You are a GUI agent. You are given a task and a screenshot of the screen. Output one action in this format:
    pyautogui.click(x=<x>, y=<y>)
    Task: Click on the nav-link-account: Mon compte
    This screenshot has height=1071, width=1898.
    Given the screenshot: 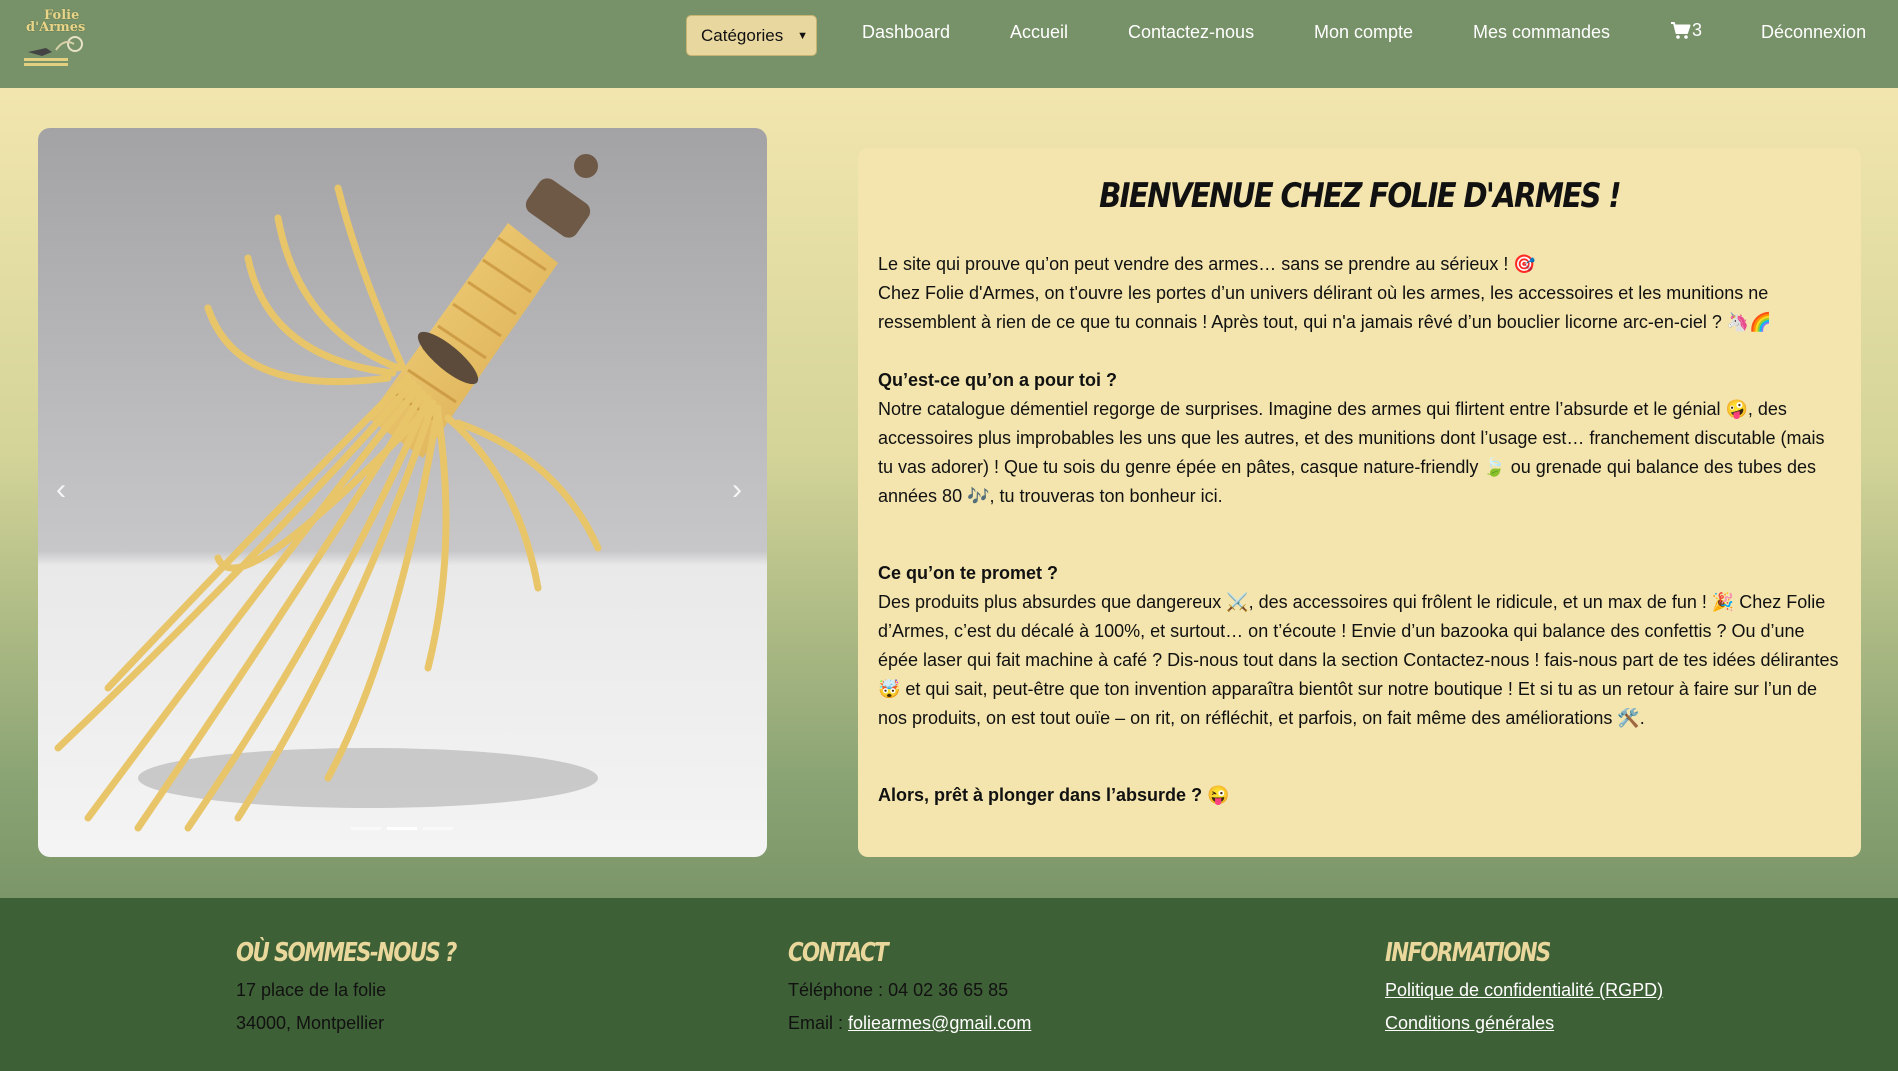 What is the action you would take?
    pyautogui.click(x=1363, y=32)
    